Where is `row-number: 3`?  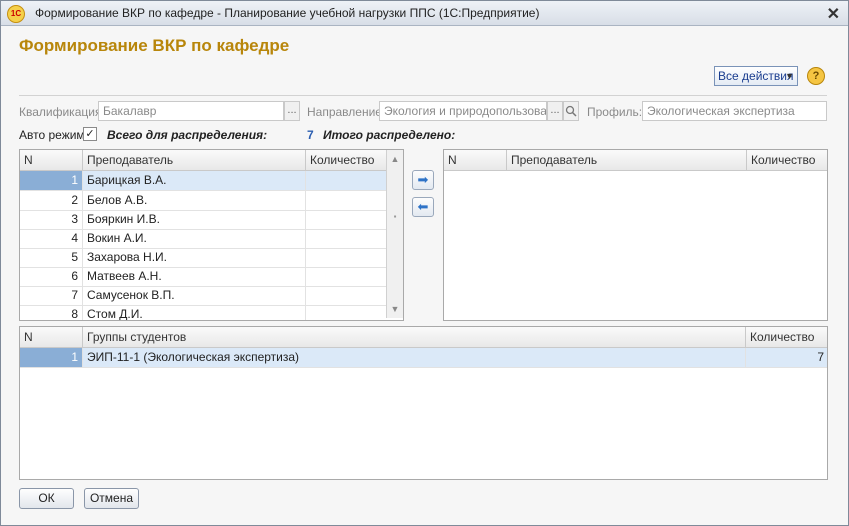 row-number: 3 is located at coordinates (51, 219).